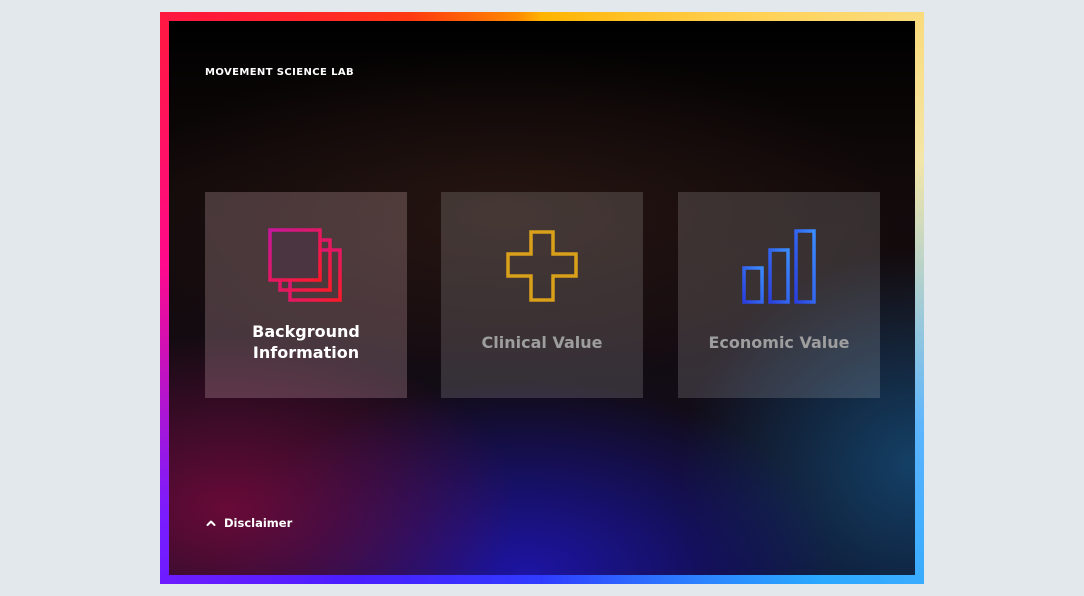 The width and height of the screenshot is (1084, 596). Describe the element at coordinates (211, 523) in the screenshot. I see `chevron-up-icon` at that location.